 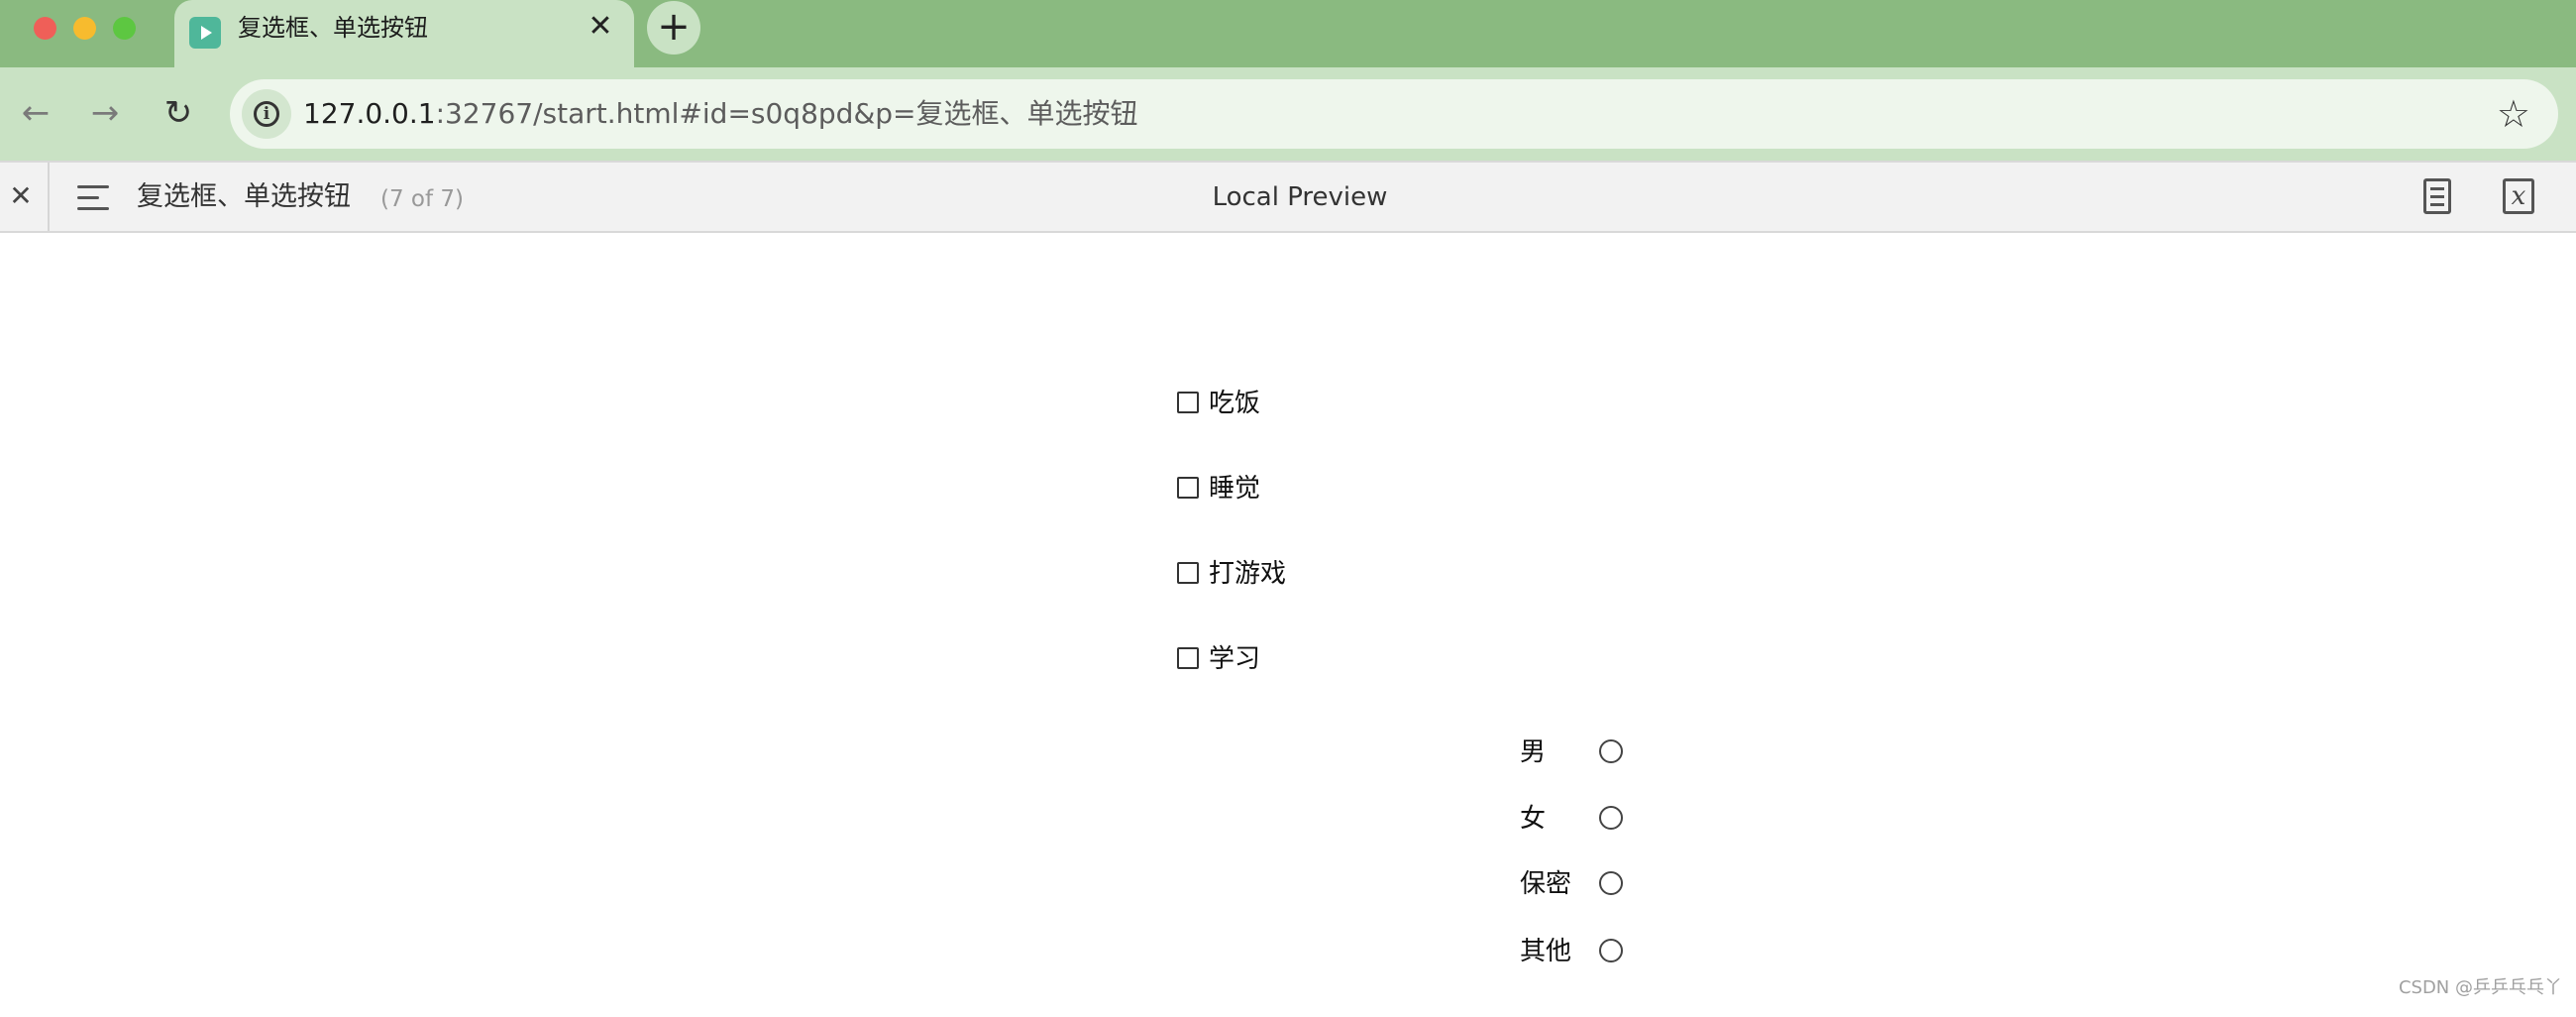 What do you see at coordinates (786, 113) in the screenshot?
I see `url-path: :32767/start.html#id=s0q8pd&p=复选框、单选按钮` at bounding box center [786, 113].